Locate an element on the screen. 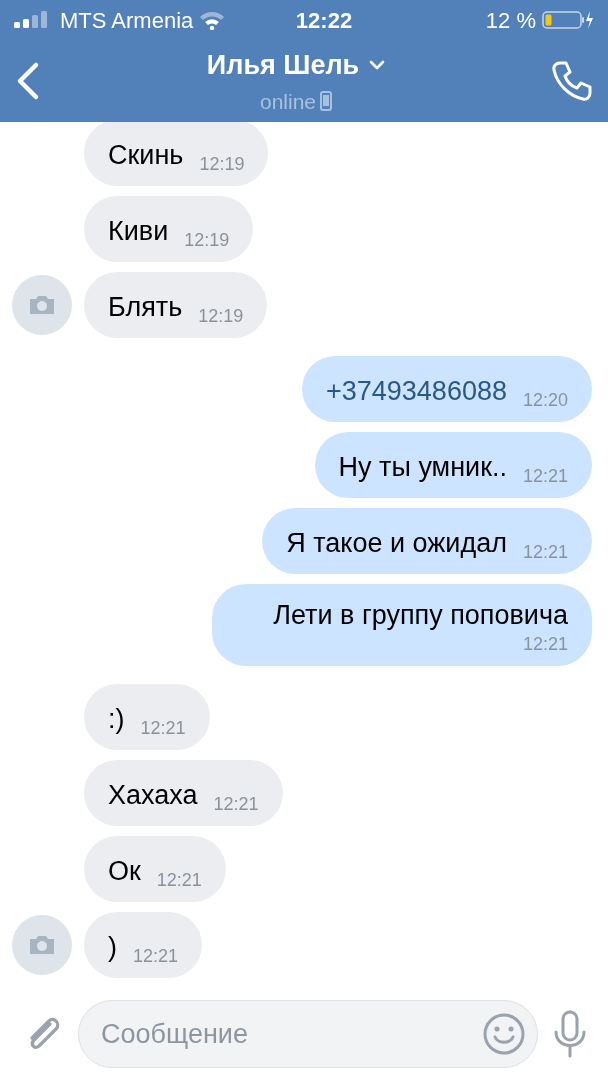 This screenshot has width=608, height=1080. message-bubble: Я такое и ожидал 12:21 is located at coordinates (427, 541).